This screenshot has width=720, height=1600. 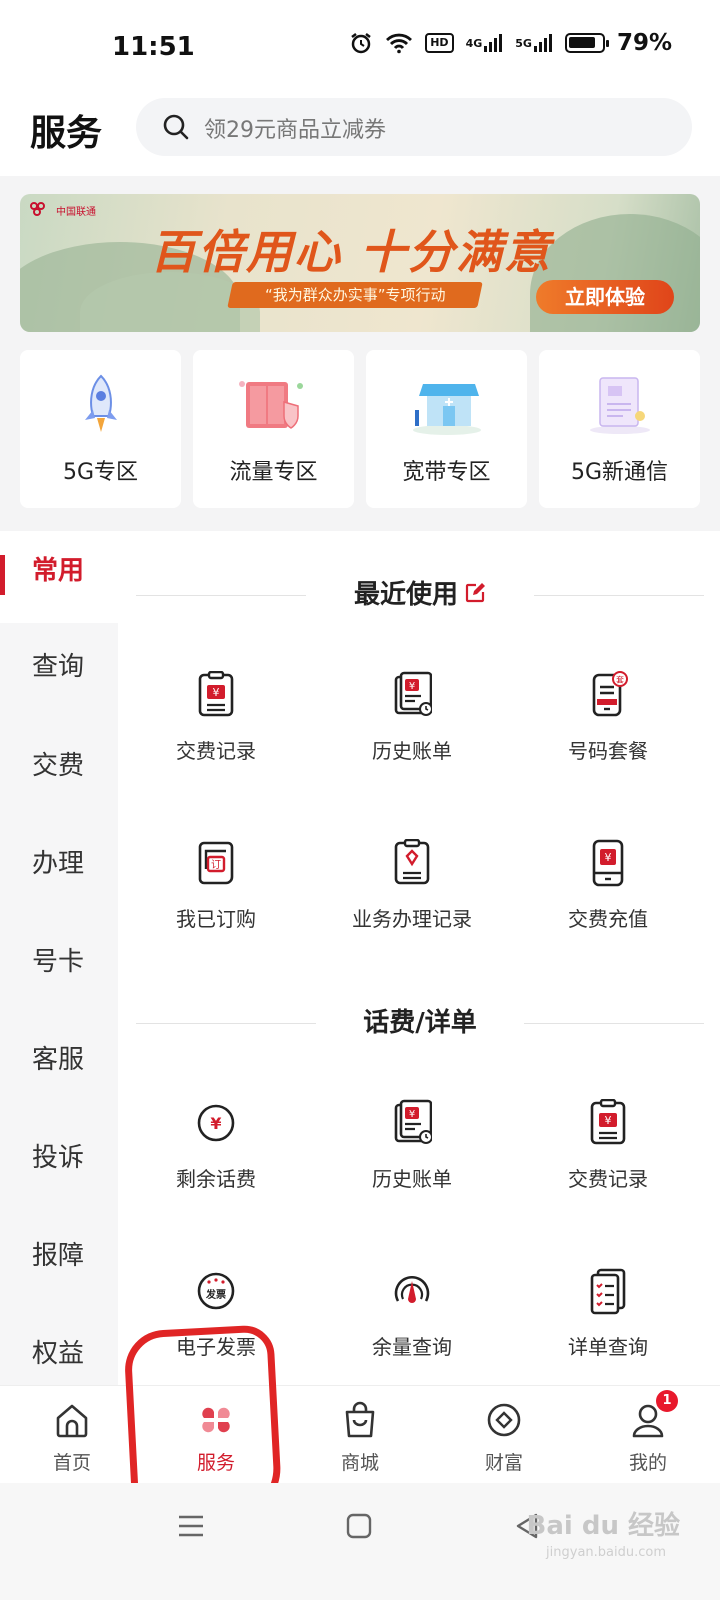 What do you see at coordinates (485, 43) in the screenshot?
I see `signal-4g-icon: 4G` at bounding box center [485, 43].